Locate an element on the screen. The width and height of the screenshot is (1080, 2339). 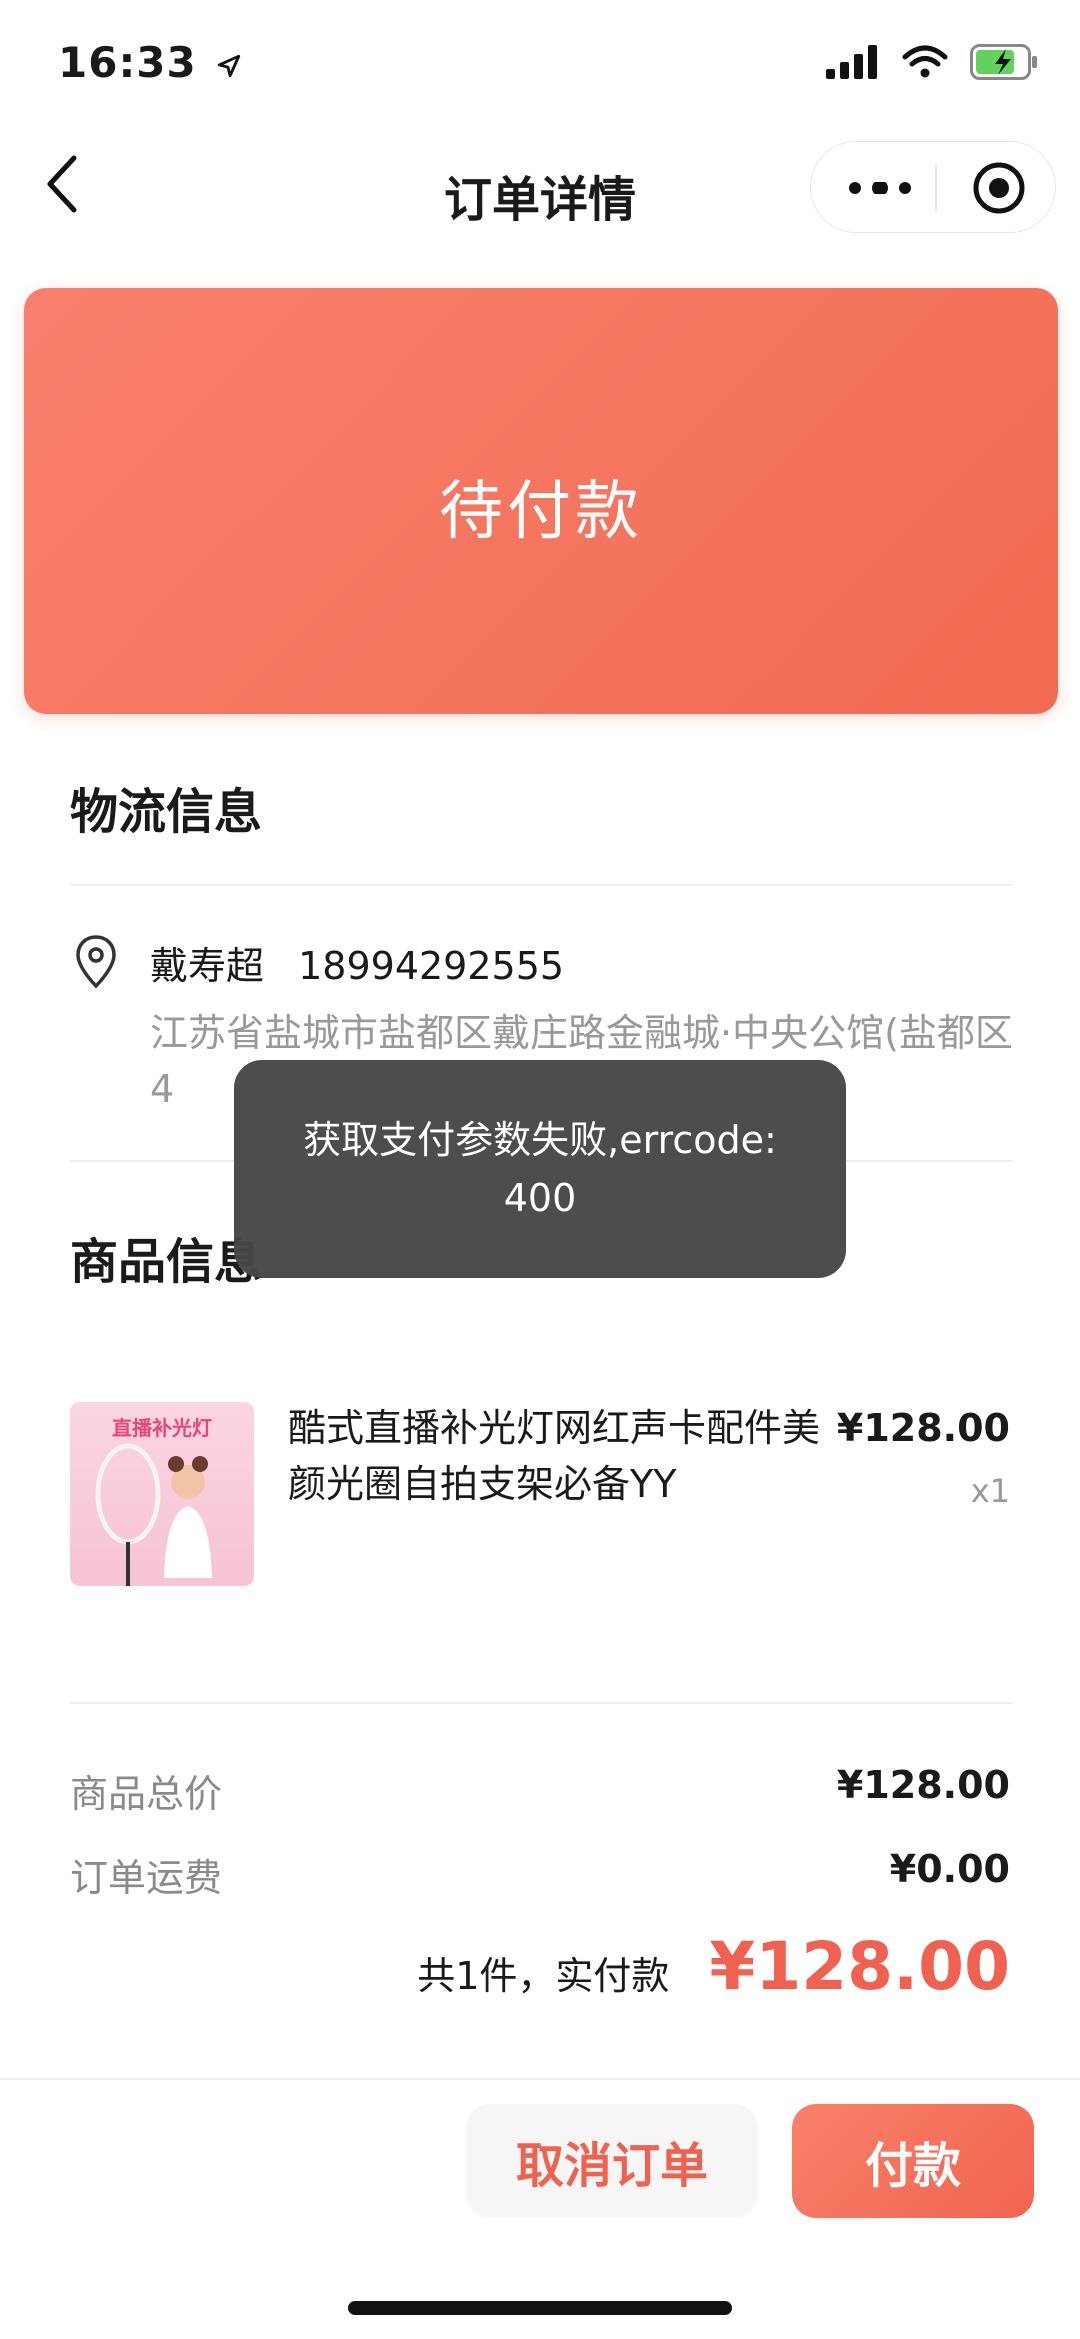
status-time: 16:33 is located at coordinates (150, 62).